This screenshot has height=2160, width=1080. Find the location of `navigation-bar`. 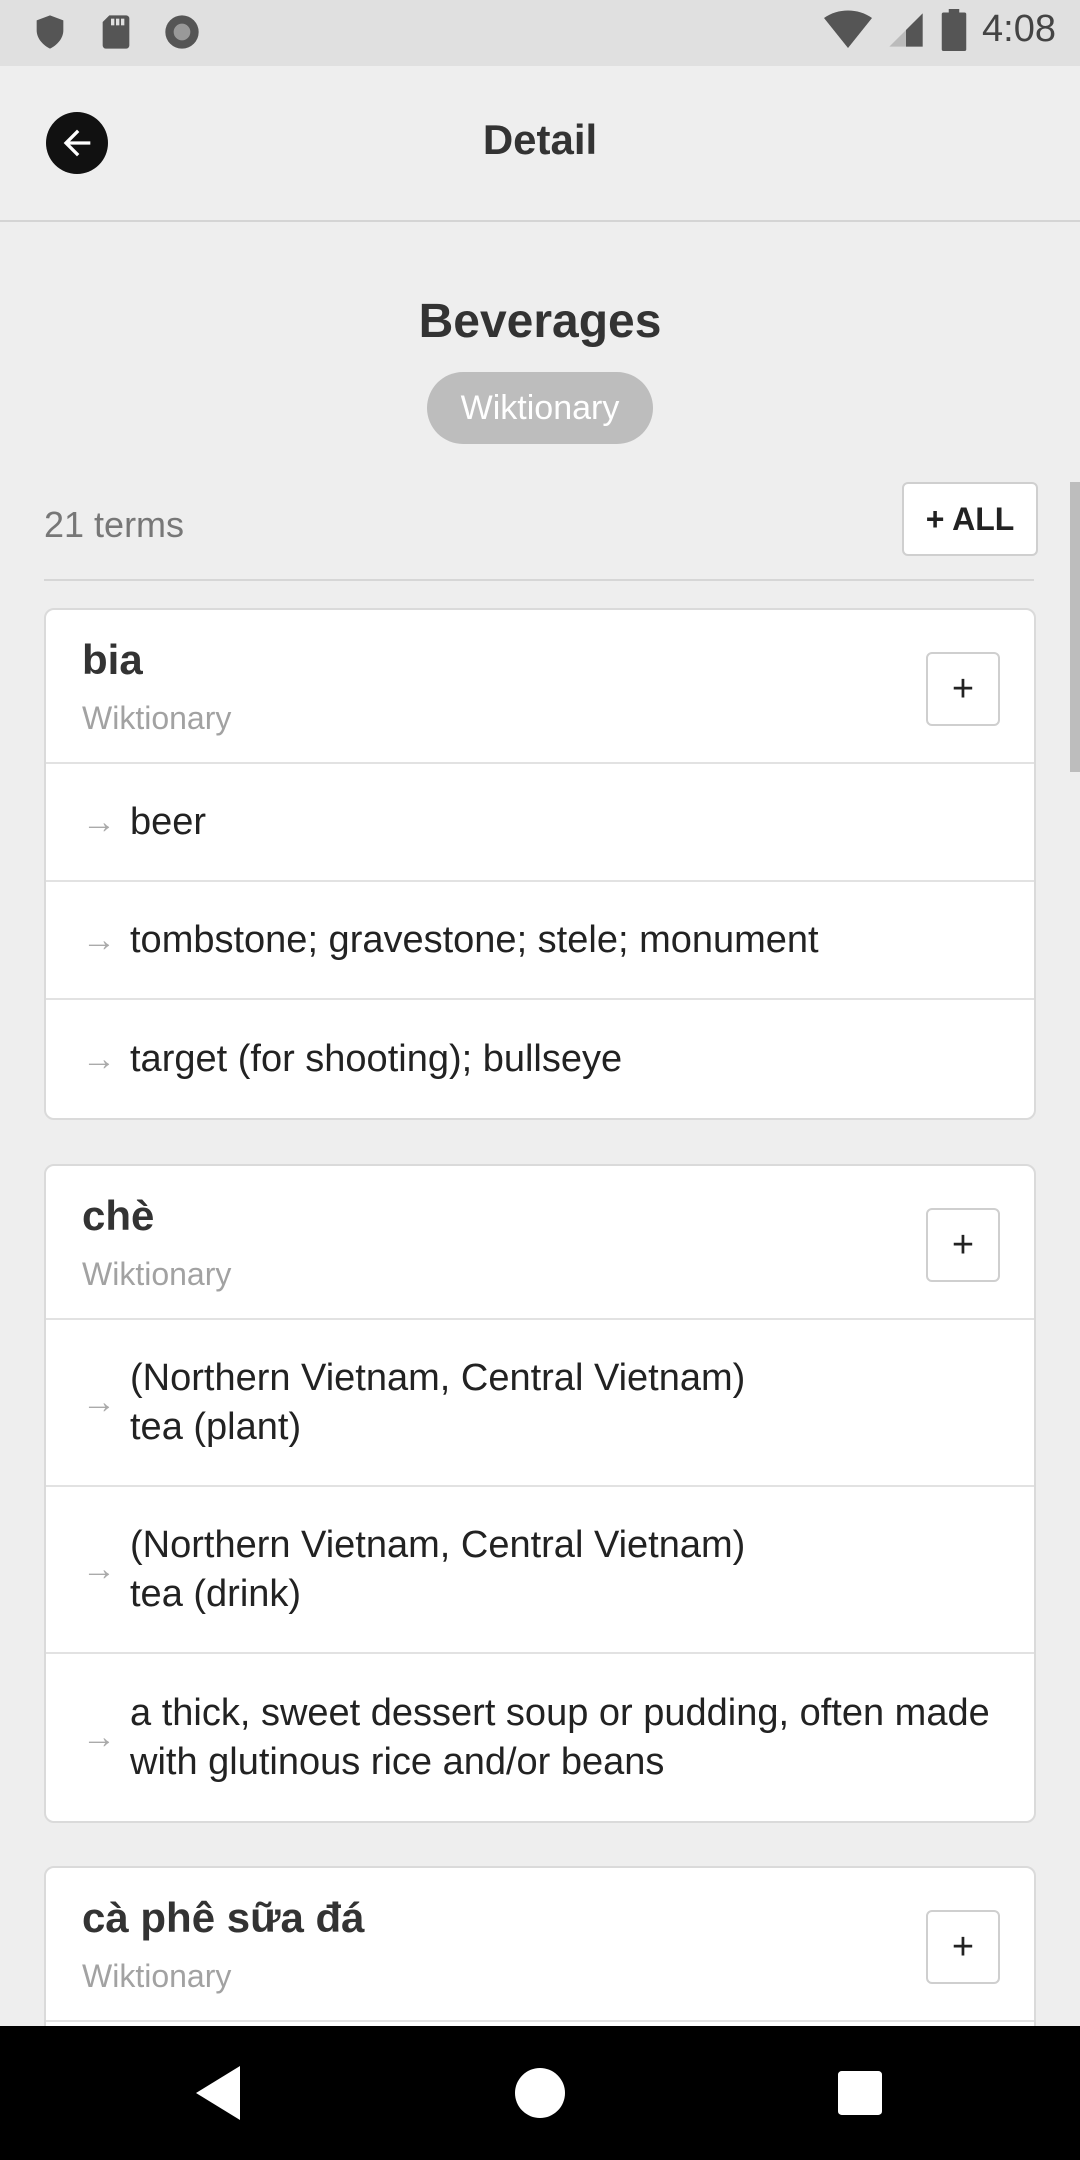

navigation-bar is located at coordinates (540, 2093).